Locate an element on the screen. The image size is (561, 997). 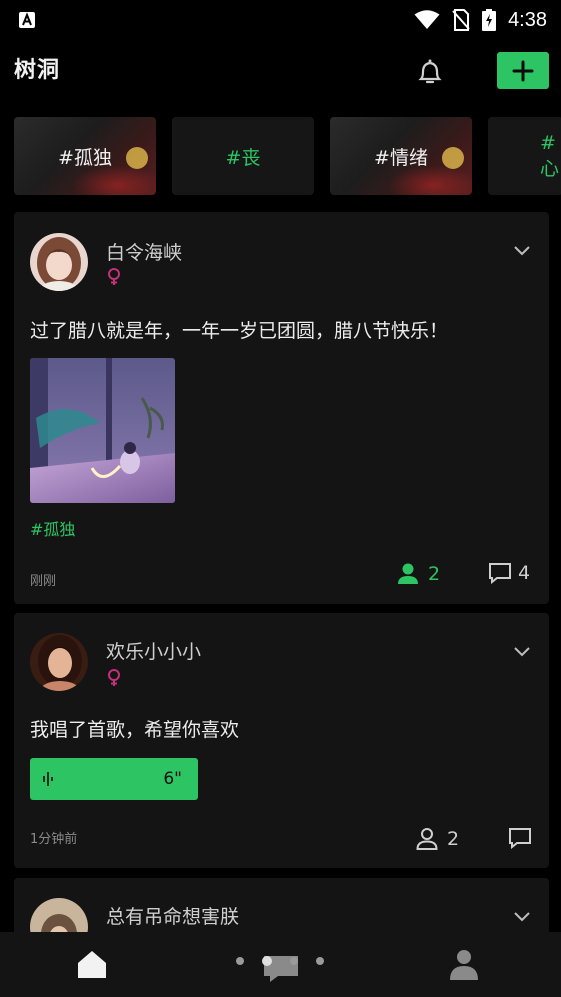
plus-icon is located at coordinates (523, 70).